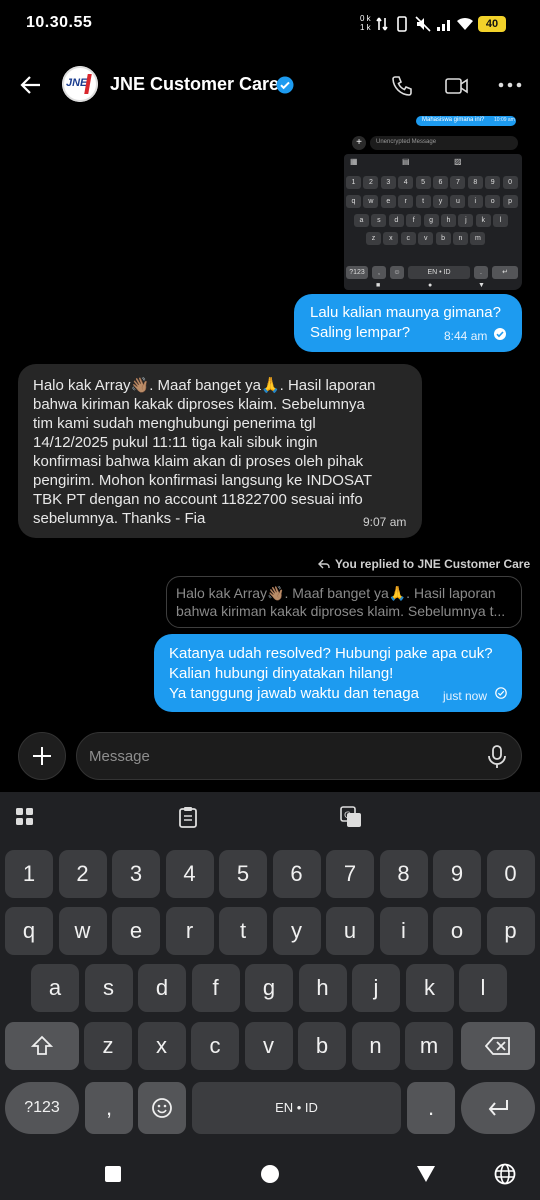  Describe the element at coordinates (29, 931) in the screenshot. I see `key-q: q` at that location.